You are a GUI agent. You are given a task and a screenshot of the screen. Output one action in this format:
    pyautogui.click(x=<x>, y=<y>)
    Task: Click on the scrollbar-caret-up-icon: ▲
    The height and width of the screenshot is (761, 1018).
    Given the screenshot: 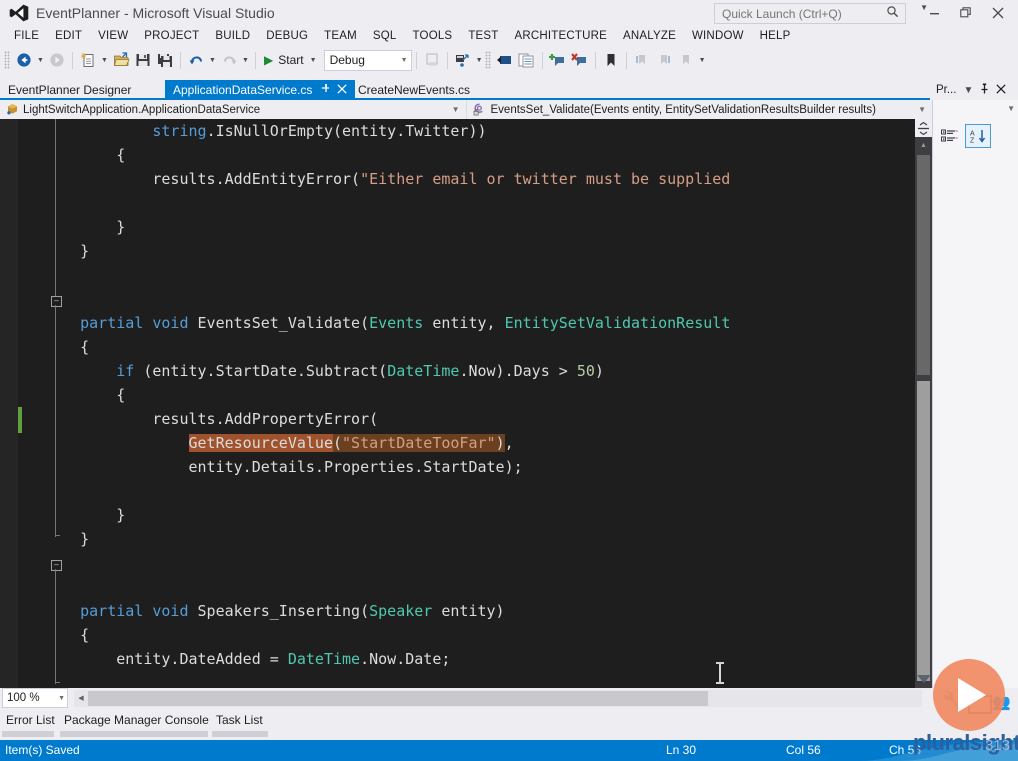 What is the action you would take?
    pyautogui.click(x=923, y=145)
    